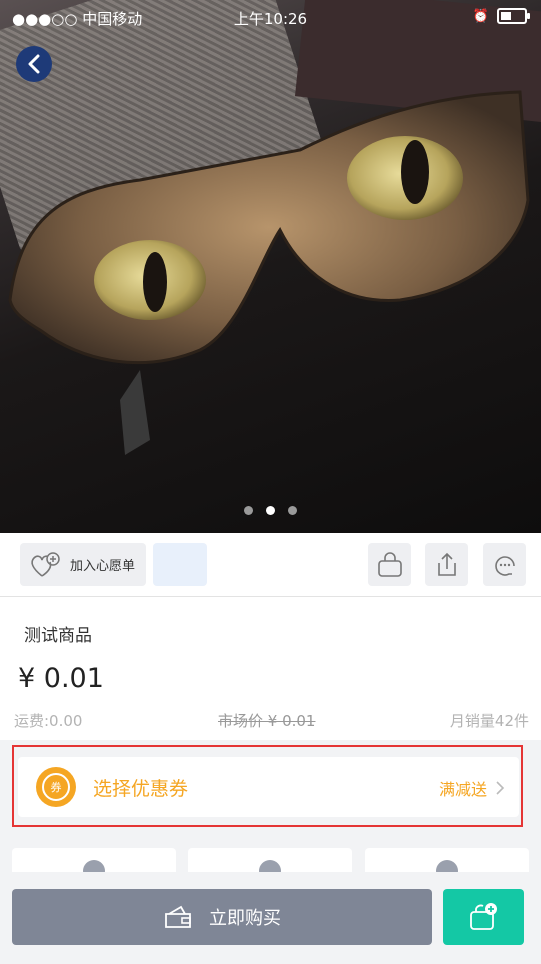 The height and width of the screenshot is (964, 541). I want to click on buy-now-button: 立即购买, so click(222, 917).